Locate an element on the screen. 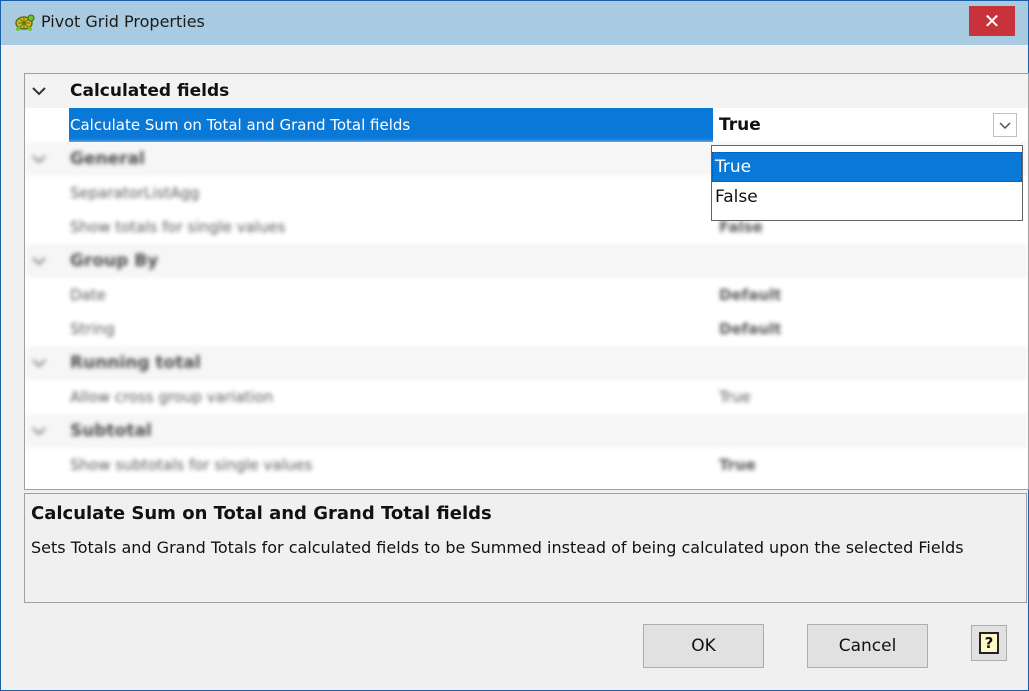 Image resolution: width=1029 pixels, height=691 pixels. close-button: ✕ is located at coordinates (992, 21).